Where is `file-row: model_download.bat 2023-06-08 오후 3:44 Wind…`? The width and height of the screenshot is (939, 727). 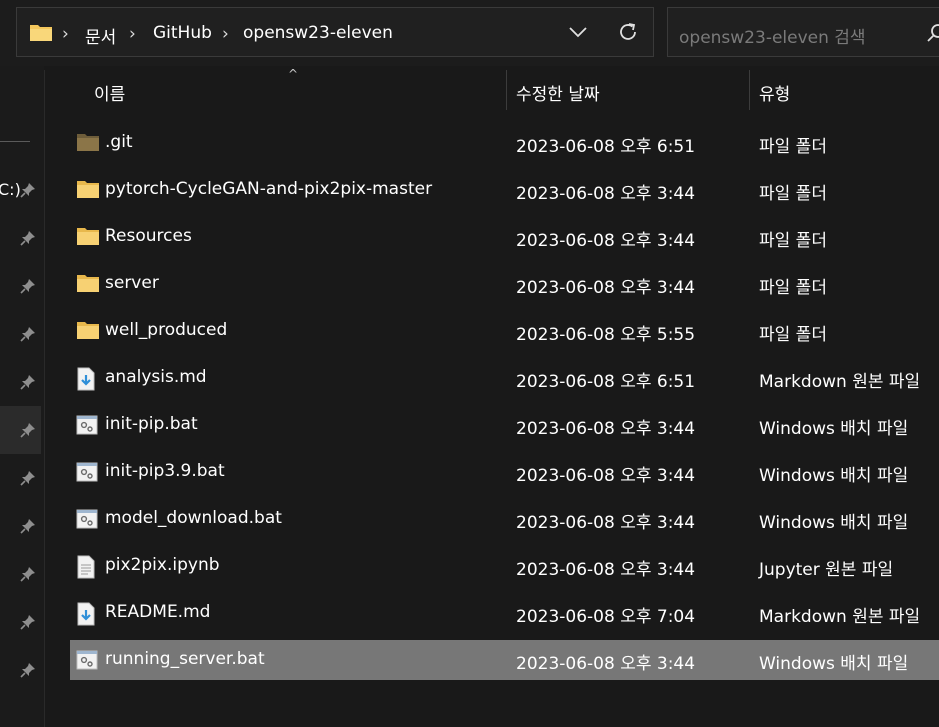
file-row: model_download.bat 2023-06-08 오후 3:44 Wind… is located at coordinates (504, 519).